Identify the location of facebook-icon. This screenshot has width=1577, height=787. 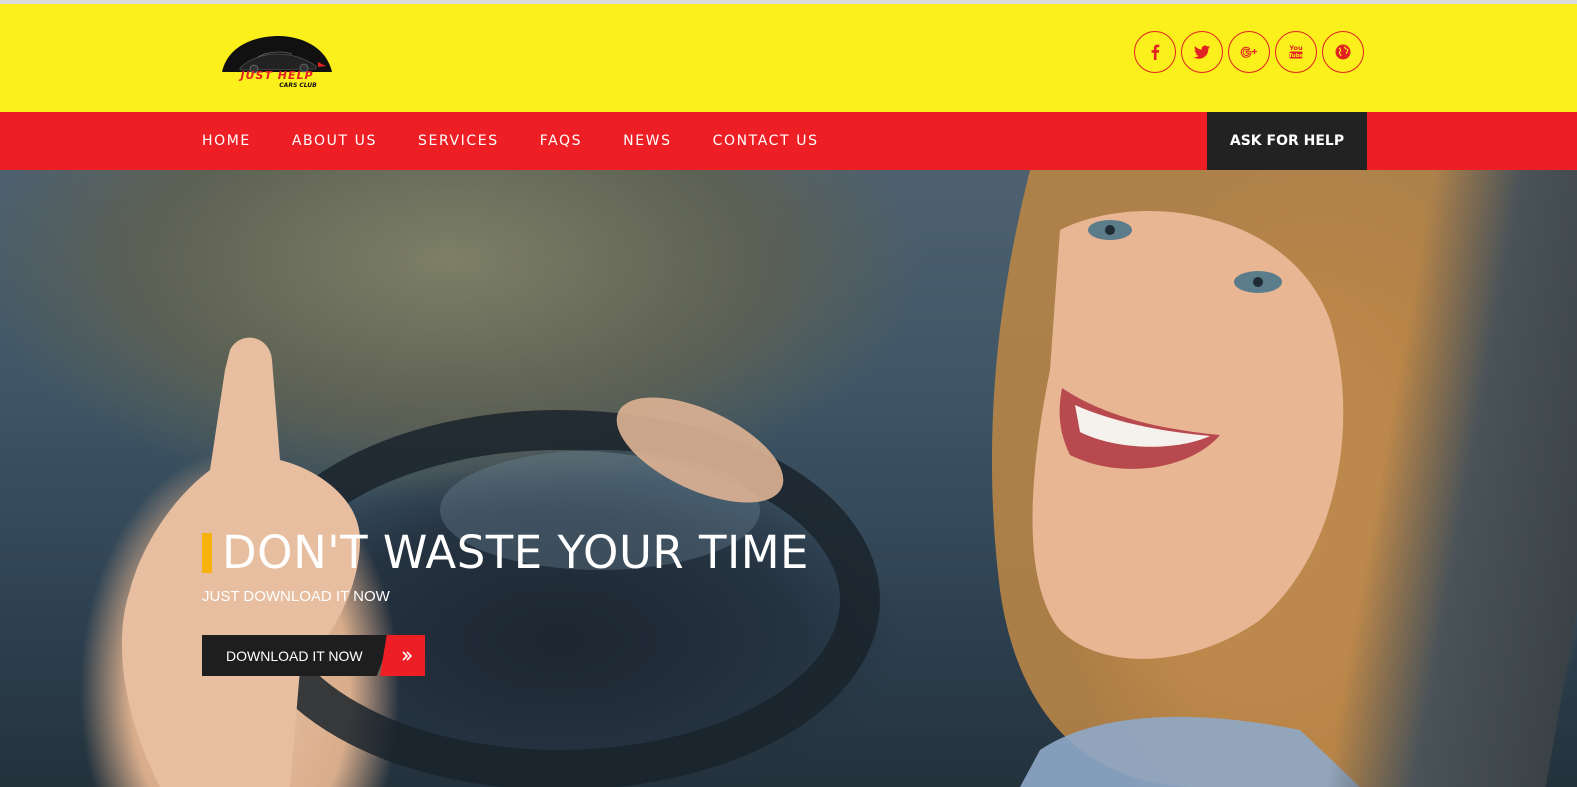
(1155, 52).